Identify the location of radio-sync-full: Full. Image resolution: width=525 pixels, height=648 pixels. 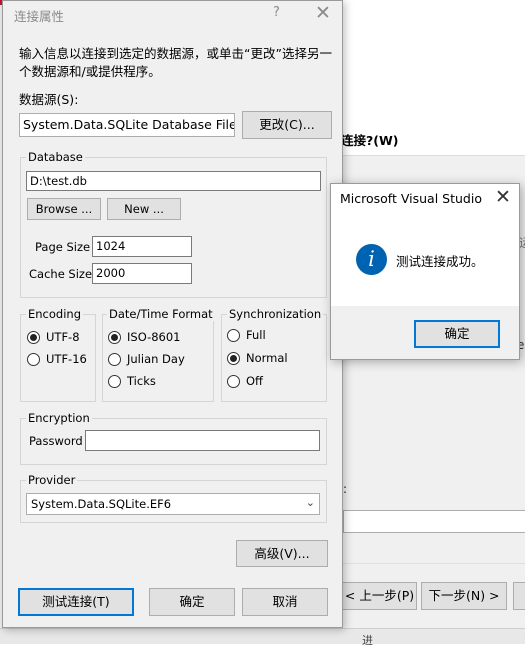
(246, 335).